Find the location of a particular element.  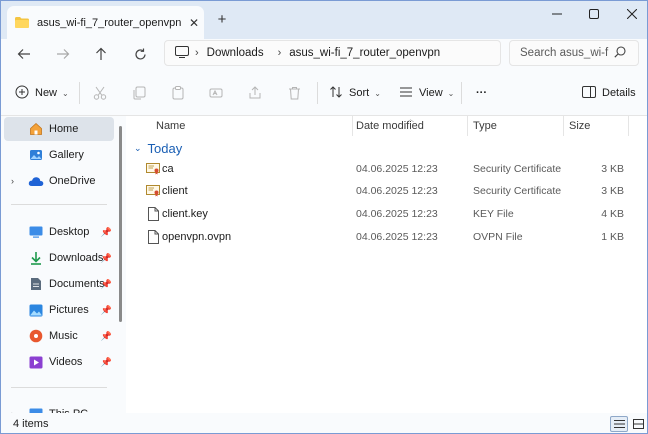

paste-button is located at coordinates (178, 93).